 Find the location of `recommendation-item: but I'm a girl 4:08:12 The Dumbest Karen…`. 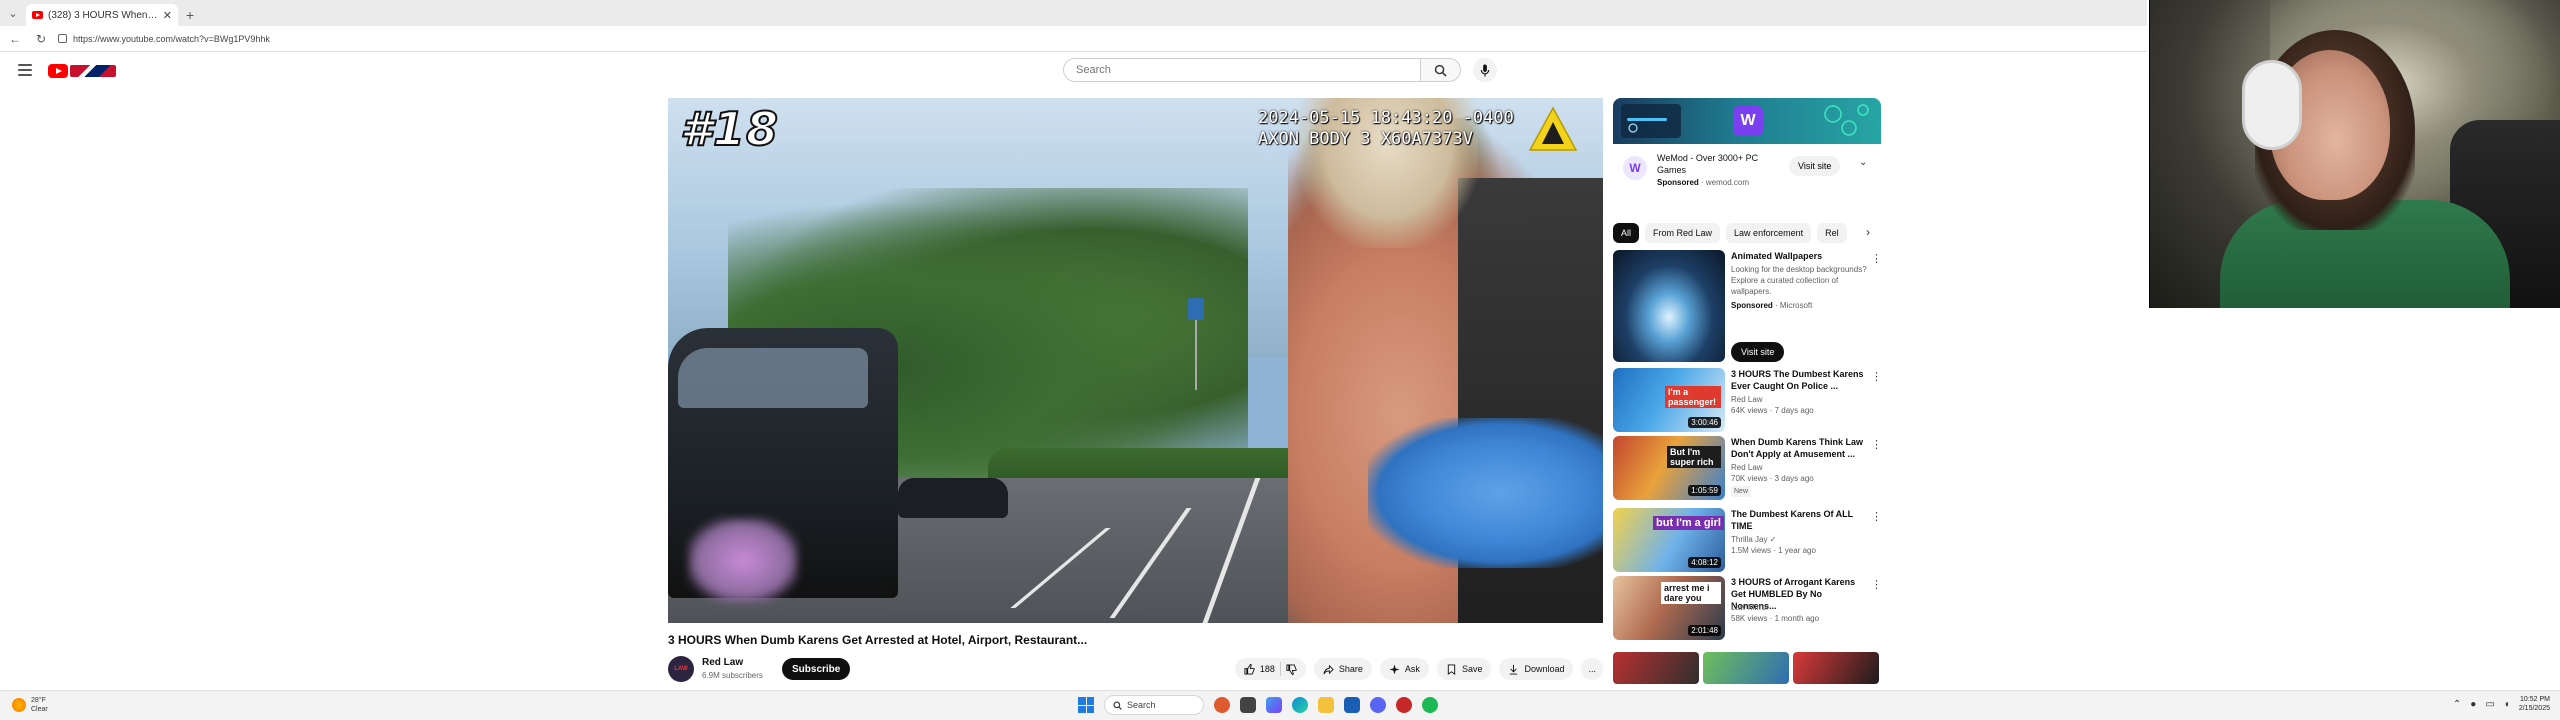

recommendation-item: but I'm a girl 4:08:12 The Dumbest Karen… is located at coordinates (1748, 540).